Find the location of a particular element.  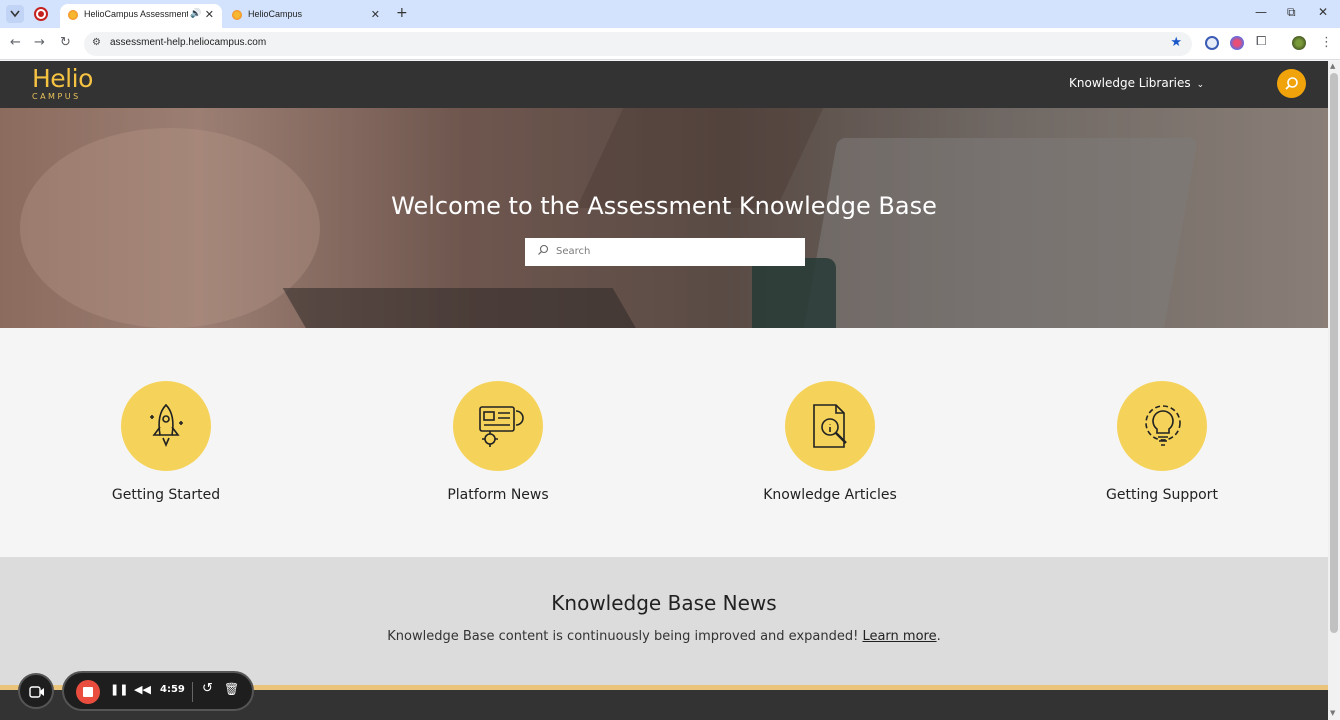

minimize-button: — is located at coordinates (1261, 12).